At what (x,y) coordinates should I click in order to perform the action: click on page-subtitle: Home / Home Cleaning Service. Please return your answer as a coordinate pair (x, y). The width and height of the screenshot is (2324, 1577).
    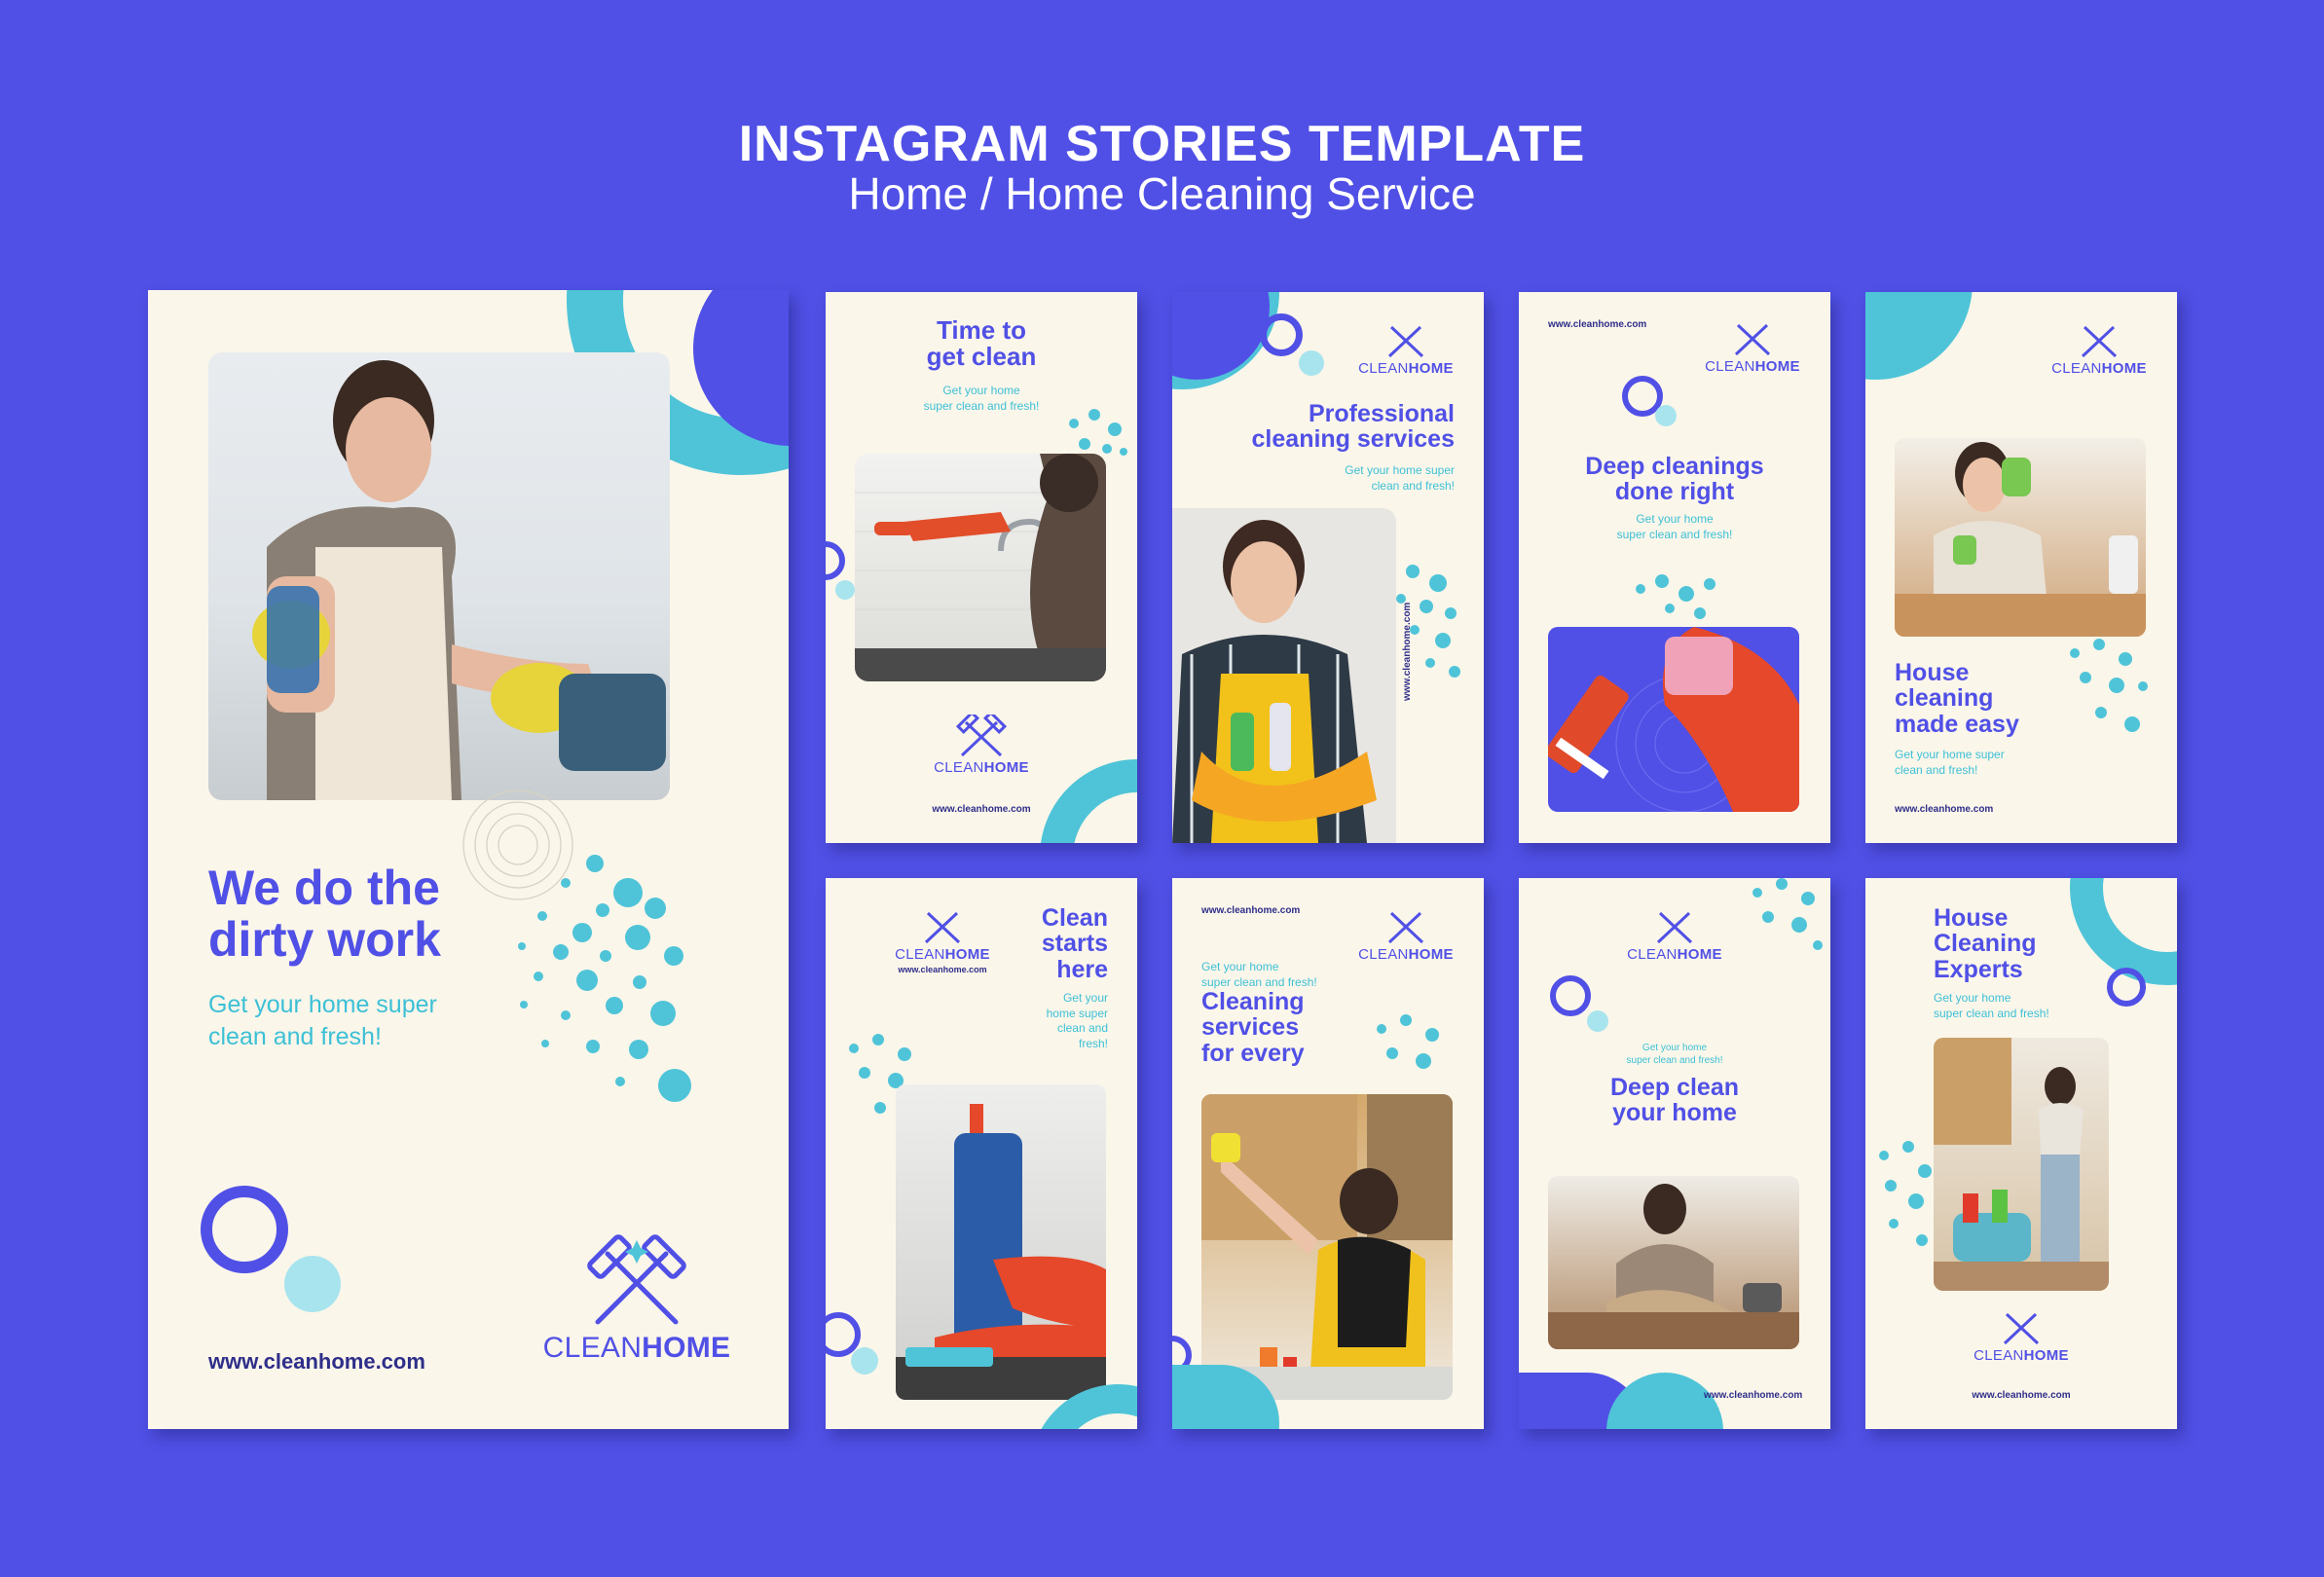
    Looking at the image, I should click on (1162, 193).